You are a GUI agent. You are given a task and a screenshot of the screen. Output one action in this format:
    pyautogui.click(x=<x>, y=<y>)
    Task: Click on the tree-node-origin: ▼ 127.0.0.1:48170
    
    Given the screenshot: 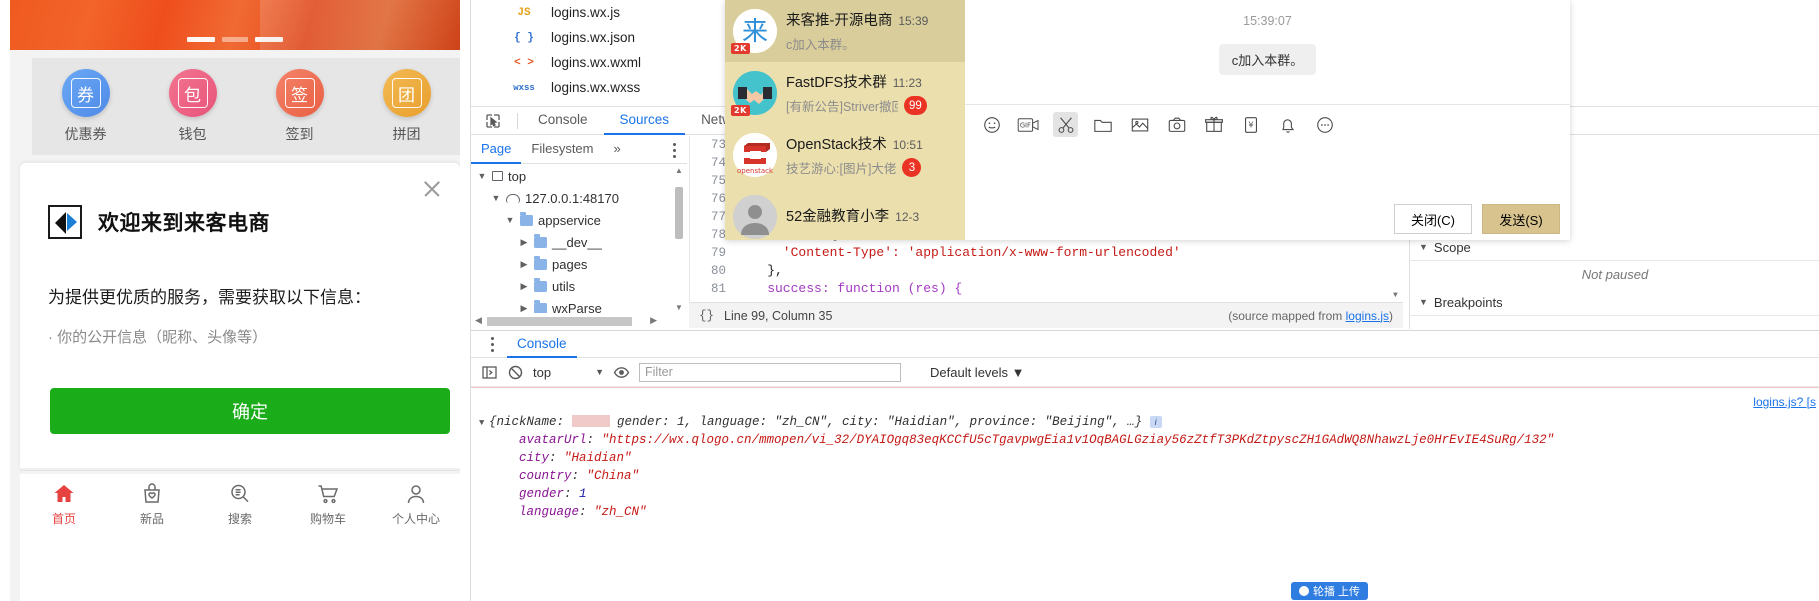 What is the action you would take?
    pyautogui.click(x=571, y=198)
    